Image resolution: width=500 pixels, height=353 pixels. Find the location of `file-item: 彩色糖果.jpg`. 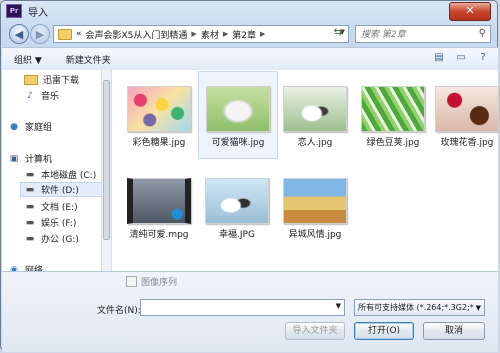

file-item: 彩色糖果.jpg is located at coordinates (159, 115).